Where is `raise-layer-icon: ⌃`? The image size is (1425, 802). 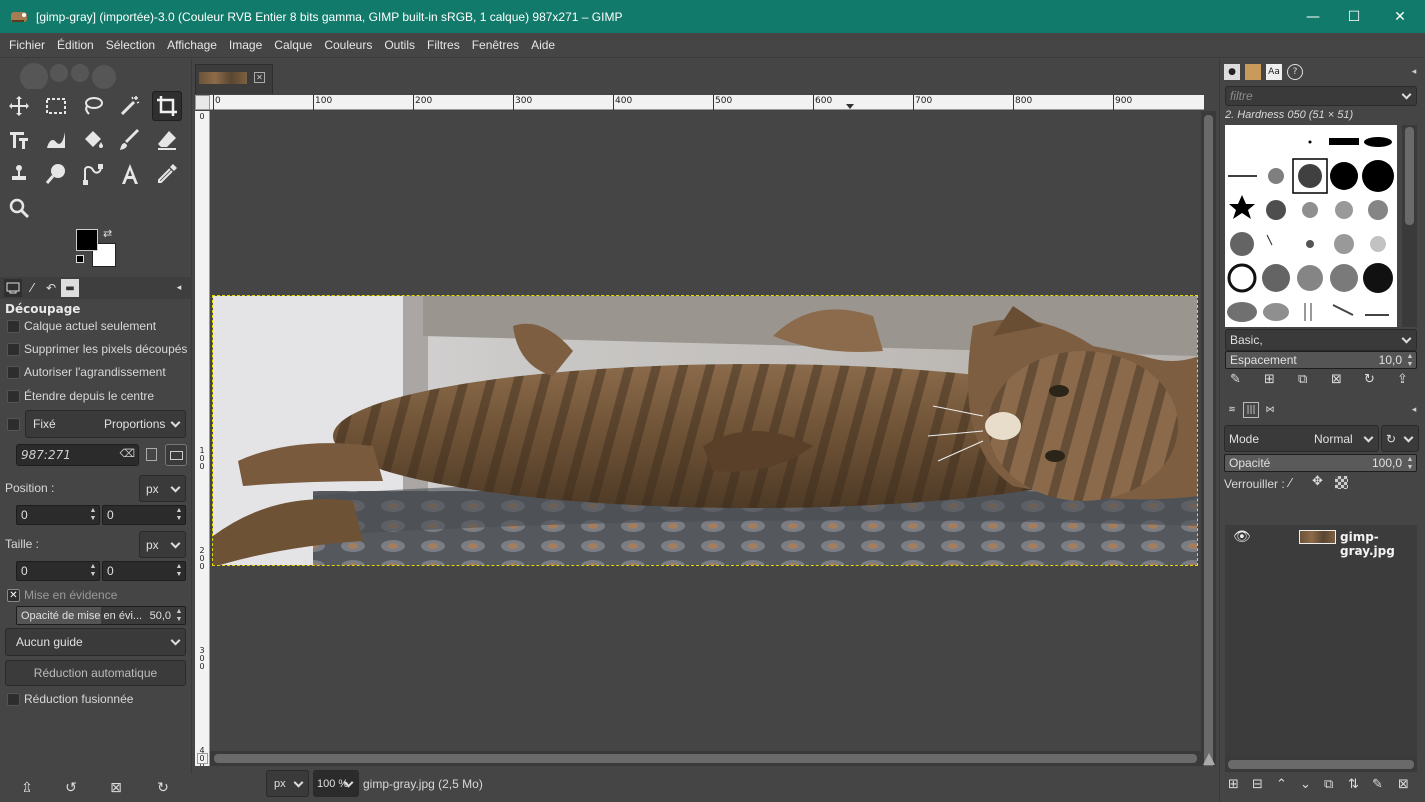 raise-layer-icon: ⌃ is located at coordinates (1281, 784).